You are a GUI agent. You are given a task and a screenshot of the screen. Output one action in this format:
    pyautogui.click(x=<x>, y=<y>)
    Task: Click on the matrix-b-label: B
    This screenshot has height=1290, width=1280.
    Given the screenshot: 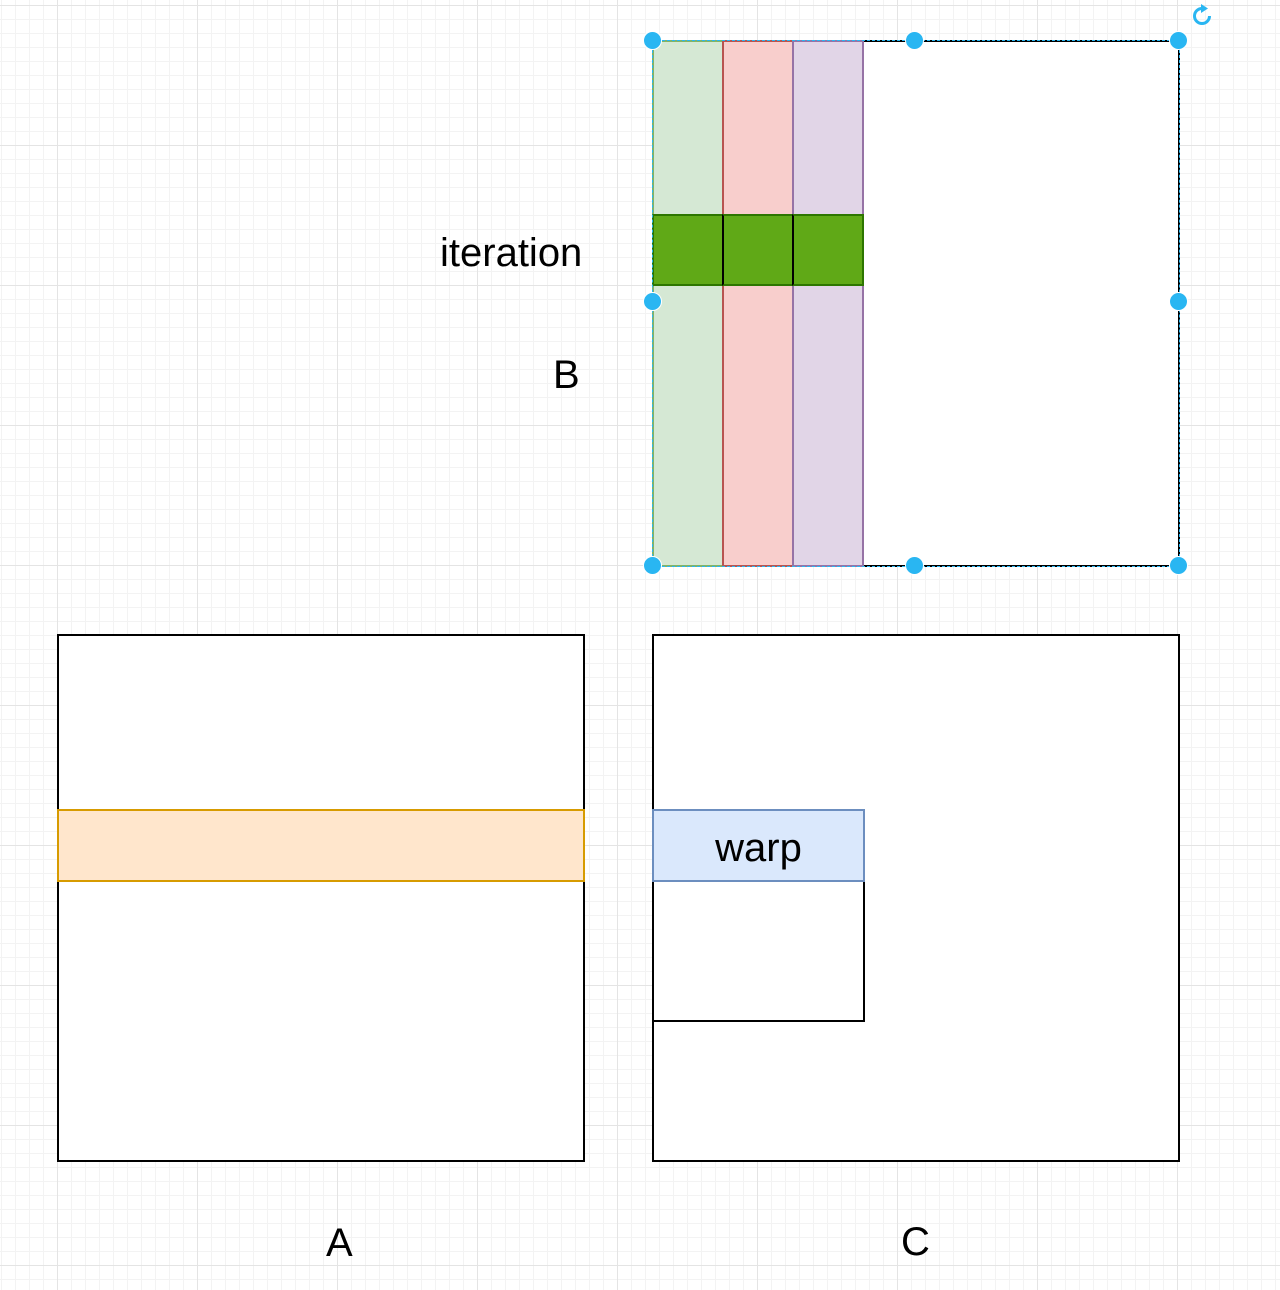 What is the action you would take?
    pyautogui.click(x=566, y=375)
    